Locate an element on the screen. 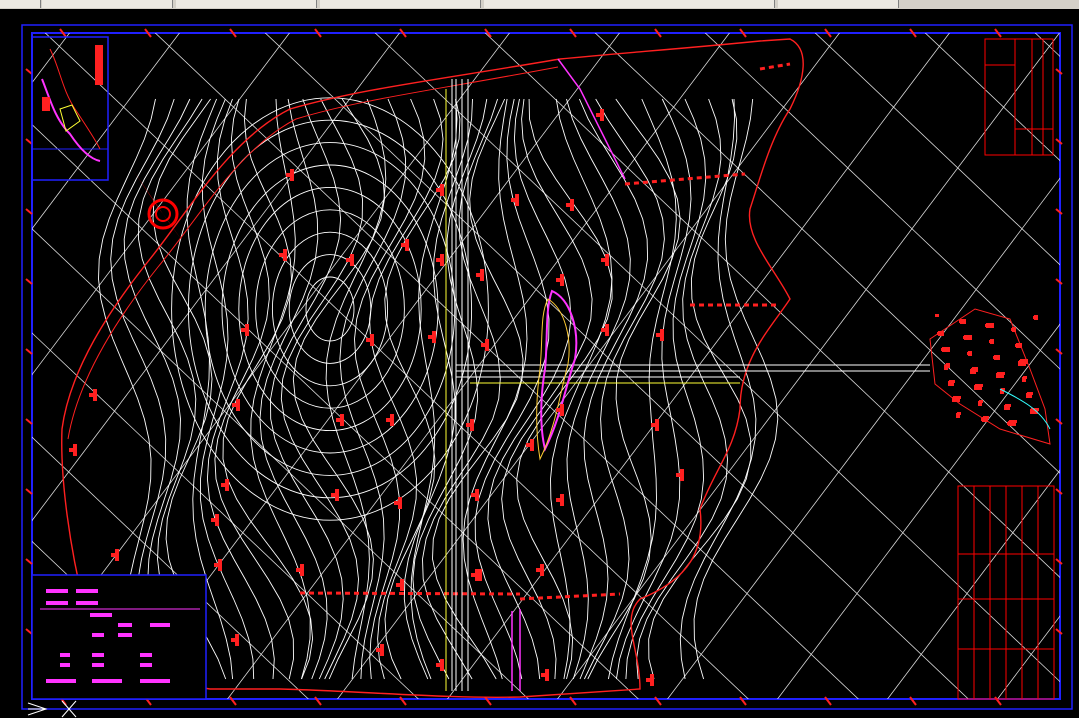  cad-toolbar-strip is located at coordinates (539, 4).